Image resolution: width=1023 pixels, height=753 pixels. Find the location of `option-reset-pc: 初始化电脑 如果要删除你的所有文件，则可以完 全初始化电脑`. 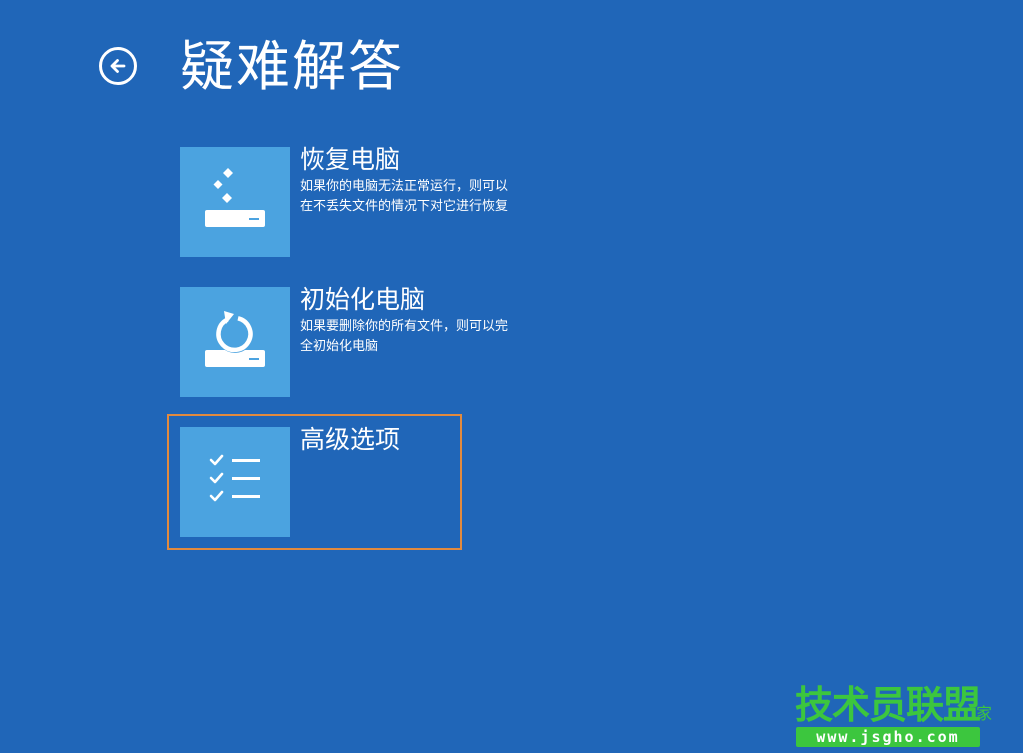

option-reset-pc: 初始化电脑 如果要删除你的所有文件，则可以完 全初始化电脑 is located at coordinates (380, 341).